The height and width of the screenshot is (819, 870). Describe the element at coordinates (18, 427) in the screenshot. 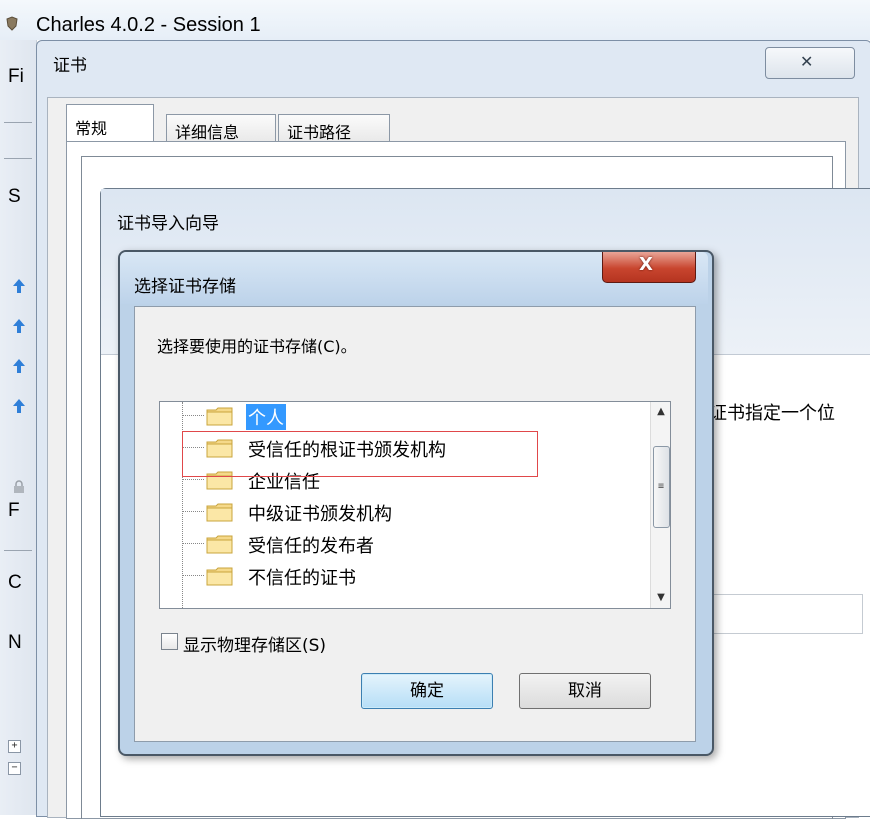

I see `charles-sidebar: Fi S F C N + −` at that location.